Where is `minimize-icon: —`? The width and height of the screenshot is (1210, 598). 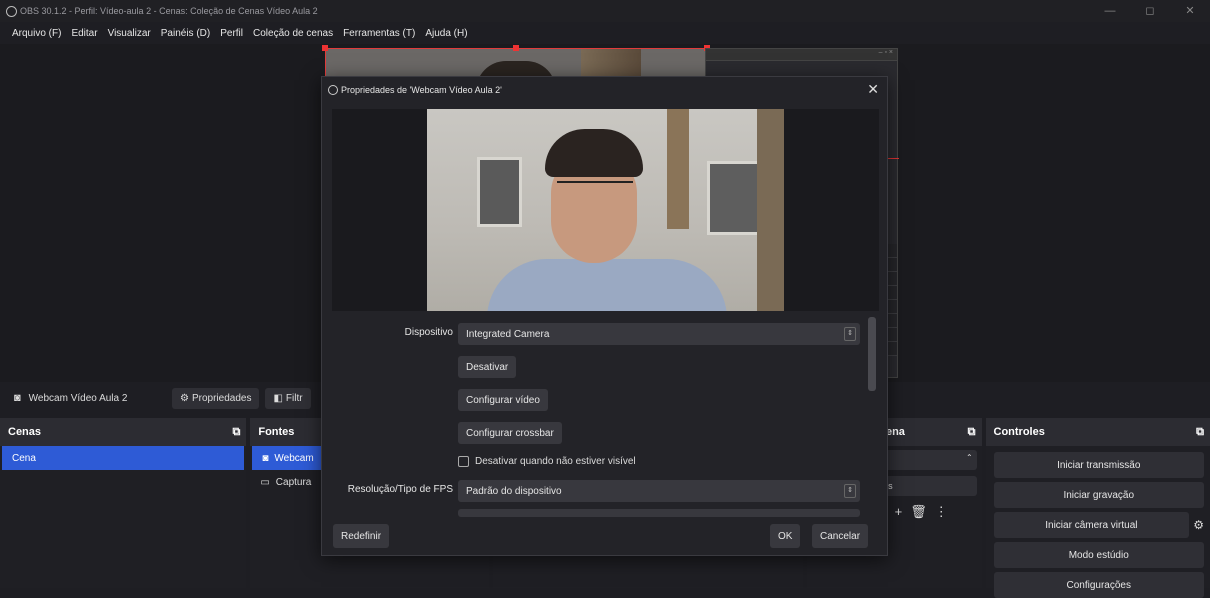 minimize-icon: — is located at coordinates (1110, 11).